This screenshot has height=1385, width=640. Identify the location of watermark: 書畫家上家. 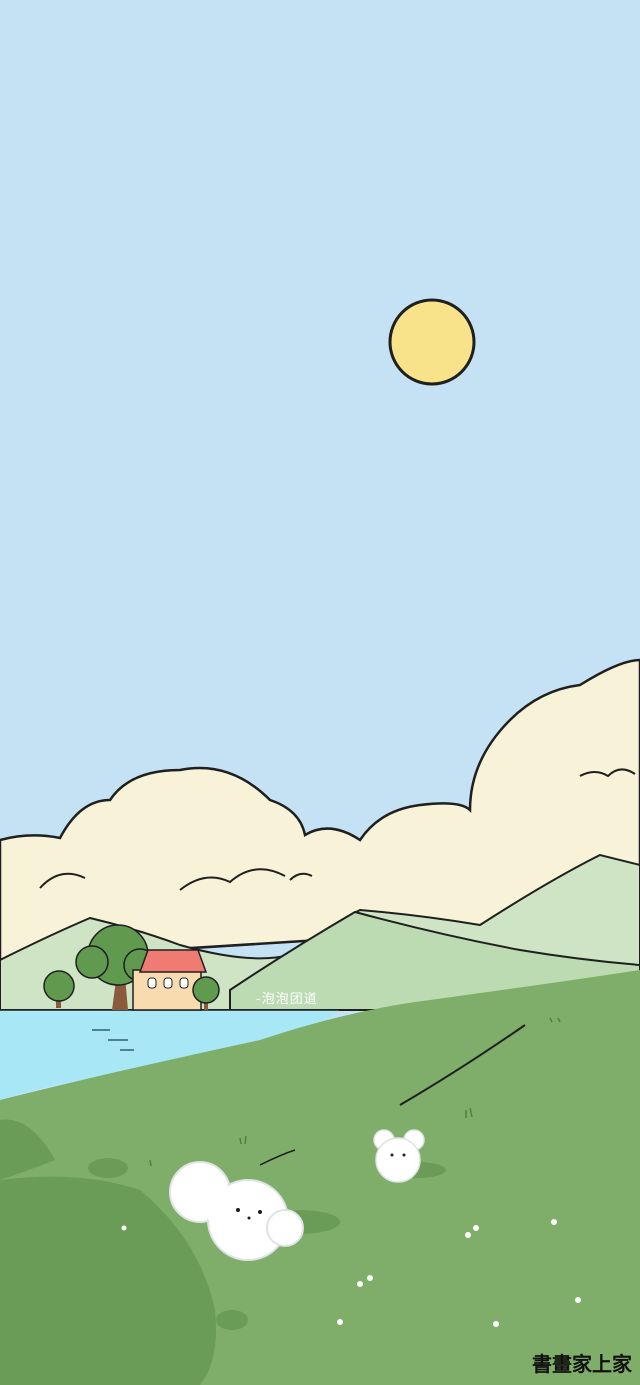
(582, 1364).